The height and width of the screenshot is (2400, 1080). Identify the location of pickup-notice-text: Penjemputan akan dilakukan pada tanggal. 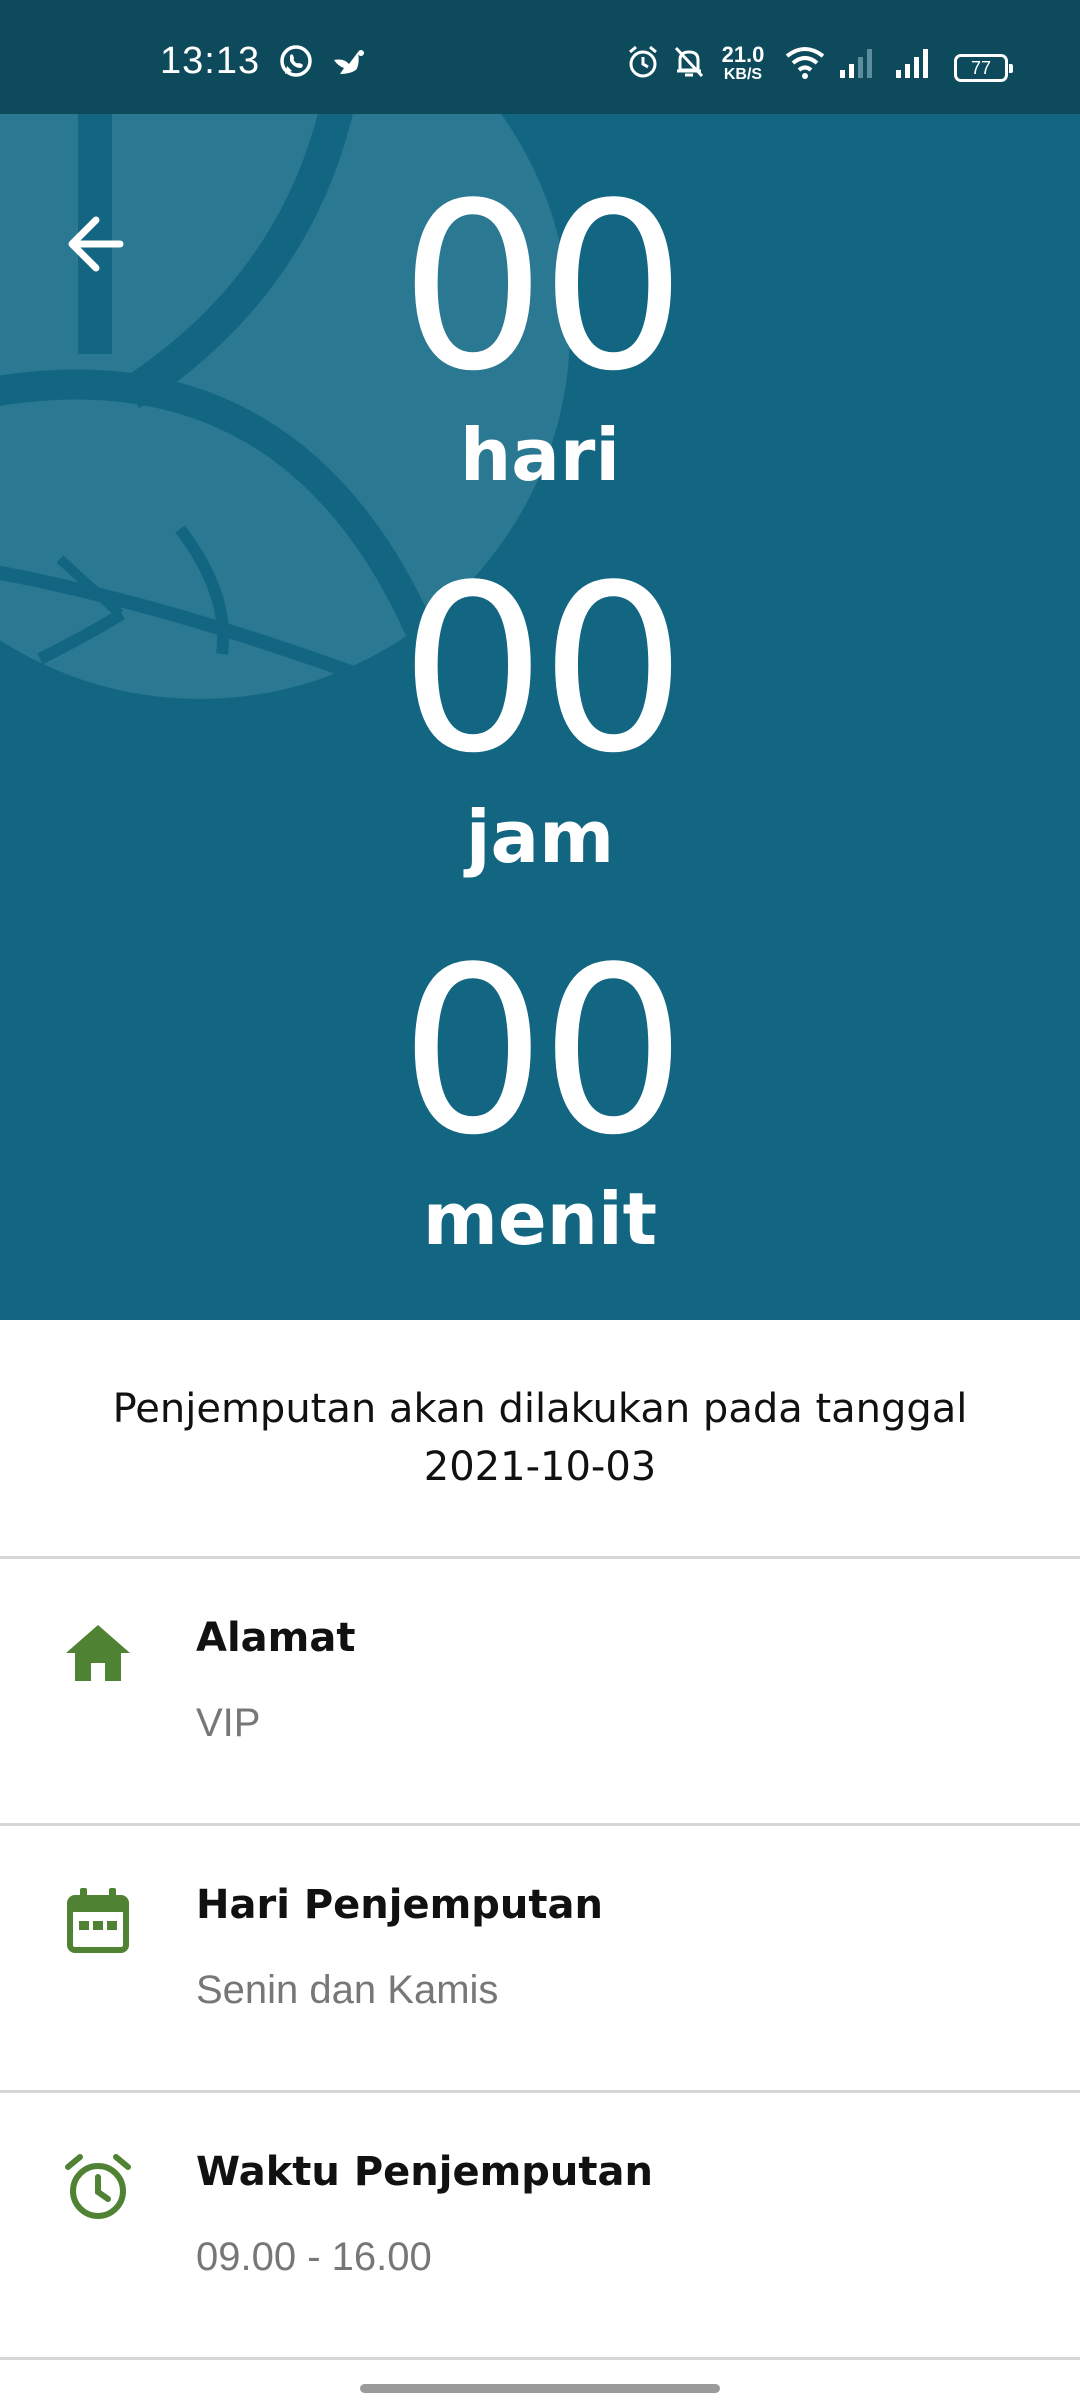
(540, 1409).